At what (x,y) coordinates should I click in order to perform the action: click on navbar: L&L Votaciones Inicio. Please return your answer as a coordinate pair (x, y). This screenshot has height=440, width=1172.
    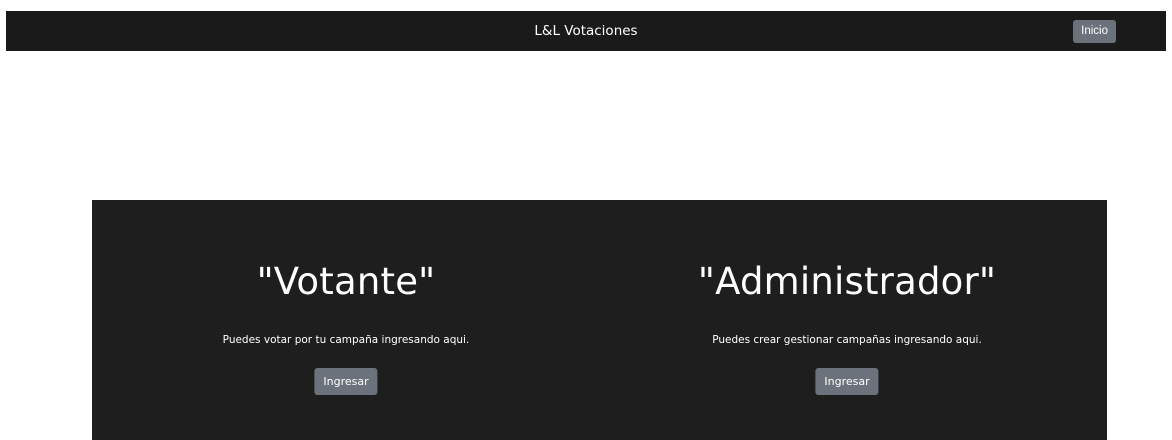
    Looking at the image, I should click on (586, 31).